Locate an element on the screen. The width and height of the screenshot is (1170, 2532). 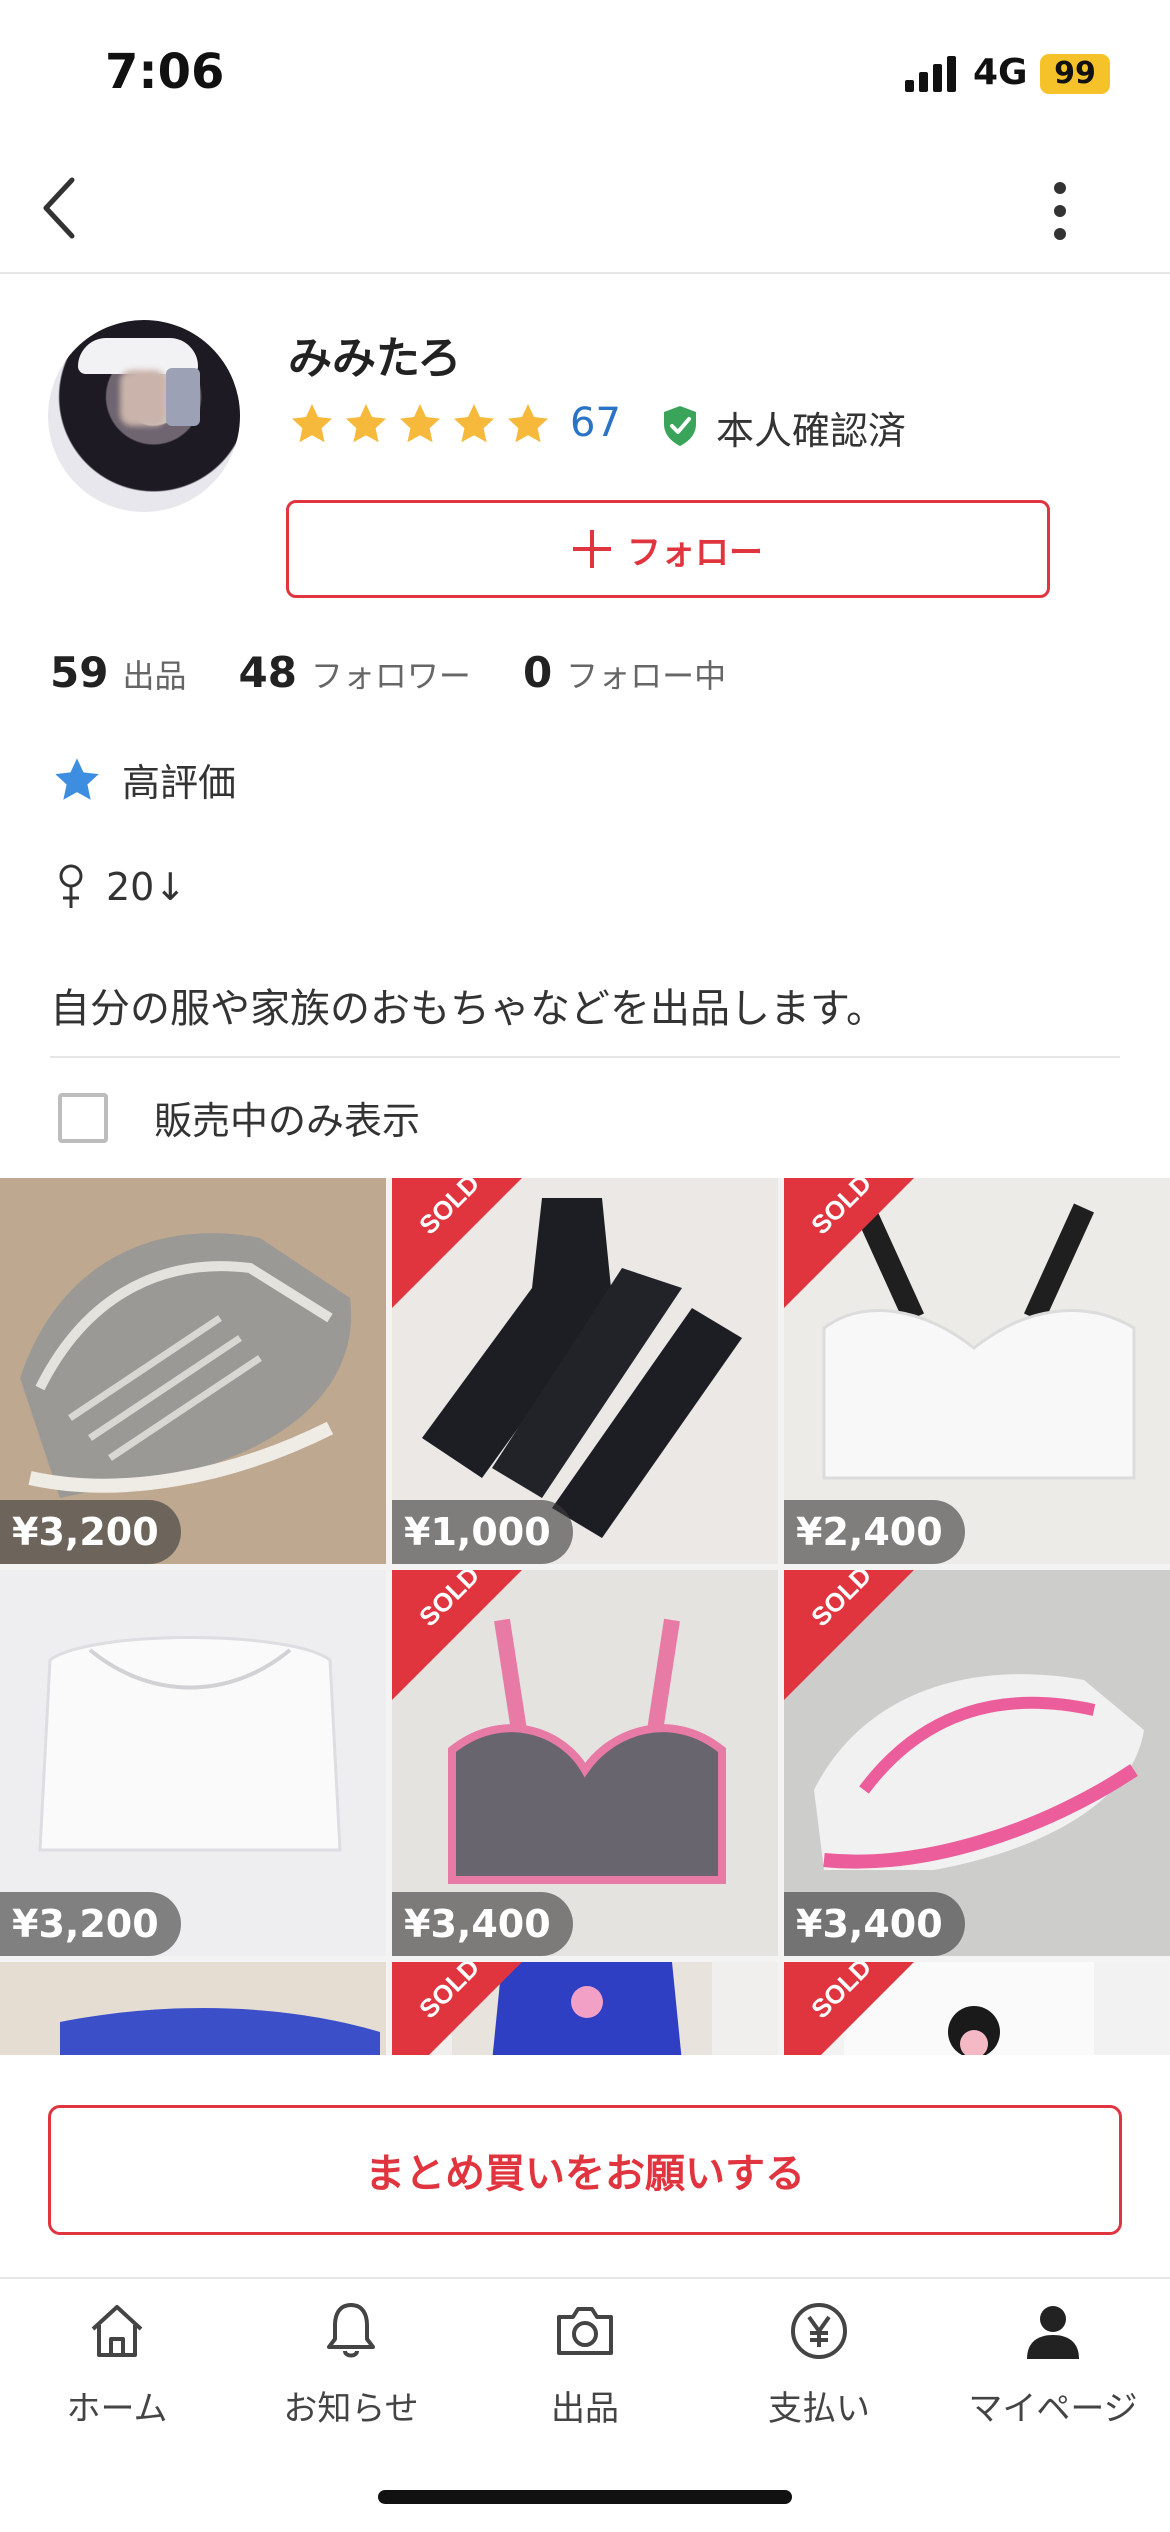
followers-count: 48 is located at coordinates (267, 672).